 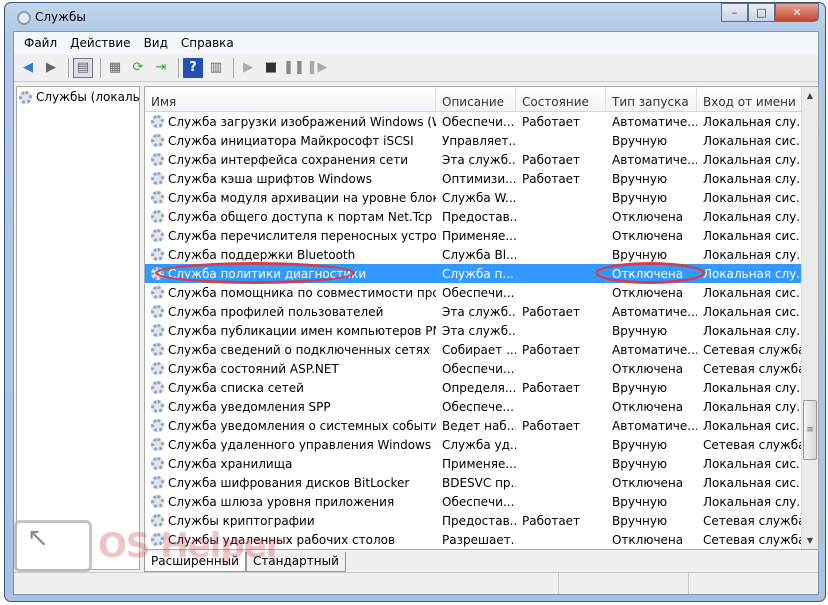 What do you see at coordinates (156, 43) in the screenshot?
I see `menu-view: Вид` at bounding box center [156, 43].